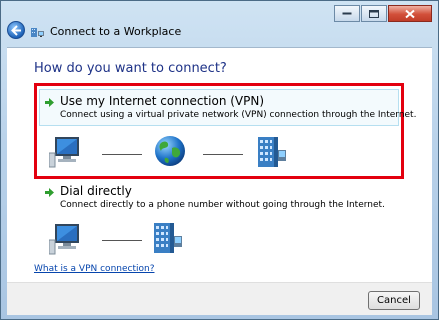 This screenshot has height=320, width=439. I want to click on workplace-network-icon, so click(37, 32).